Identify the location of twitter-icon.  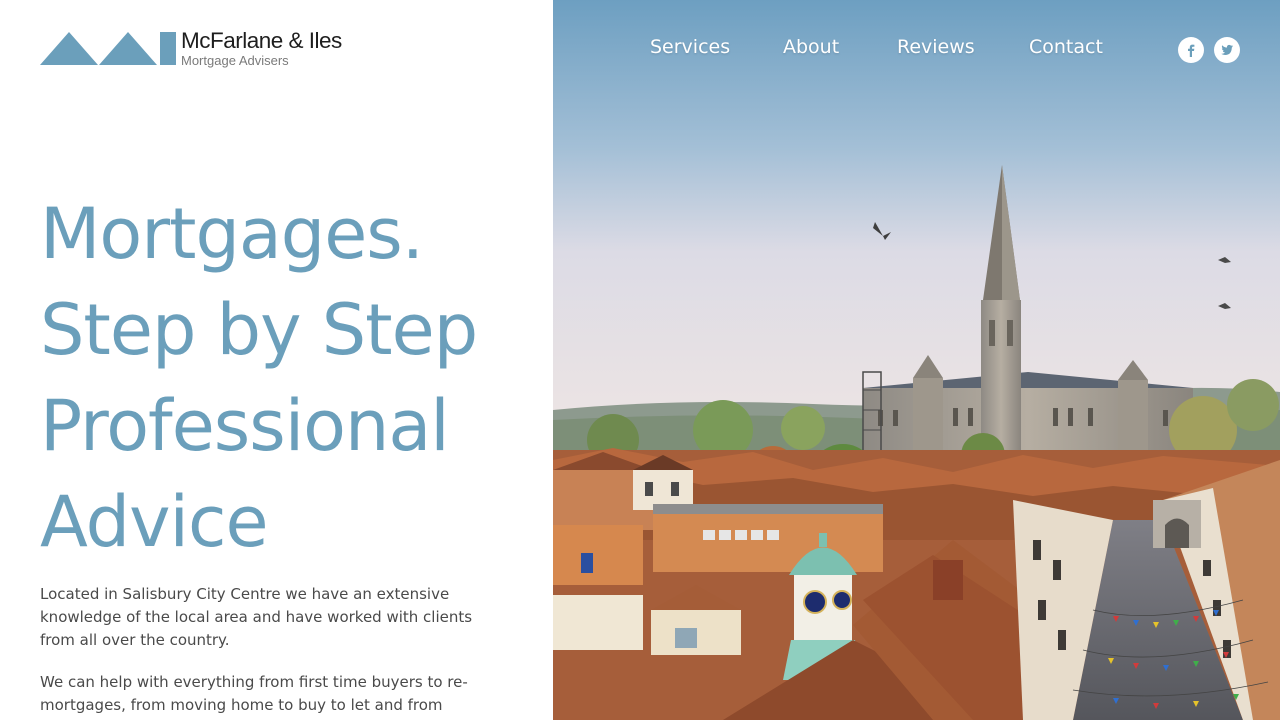
(1227, 49).